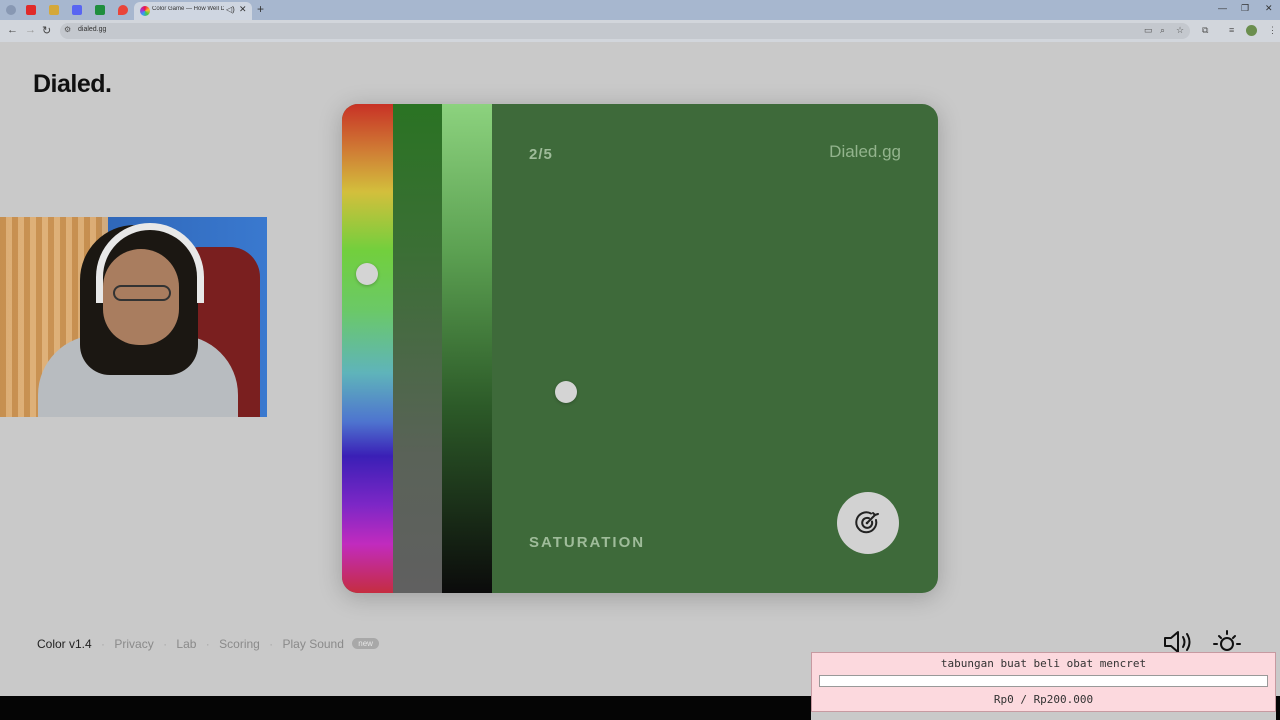 This screenshot has height=720, width=1280. What do you see at coordinates (541, 154) in the screenshot?
I see `round-progress: 2/5` at bounding box center [541, 154].